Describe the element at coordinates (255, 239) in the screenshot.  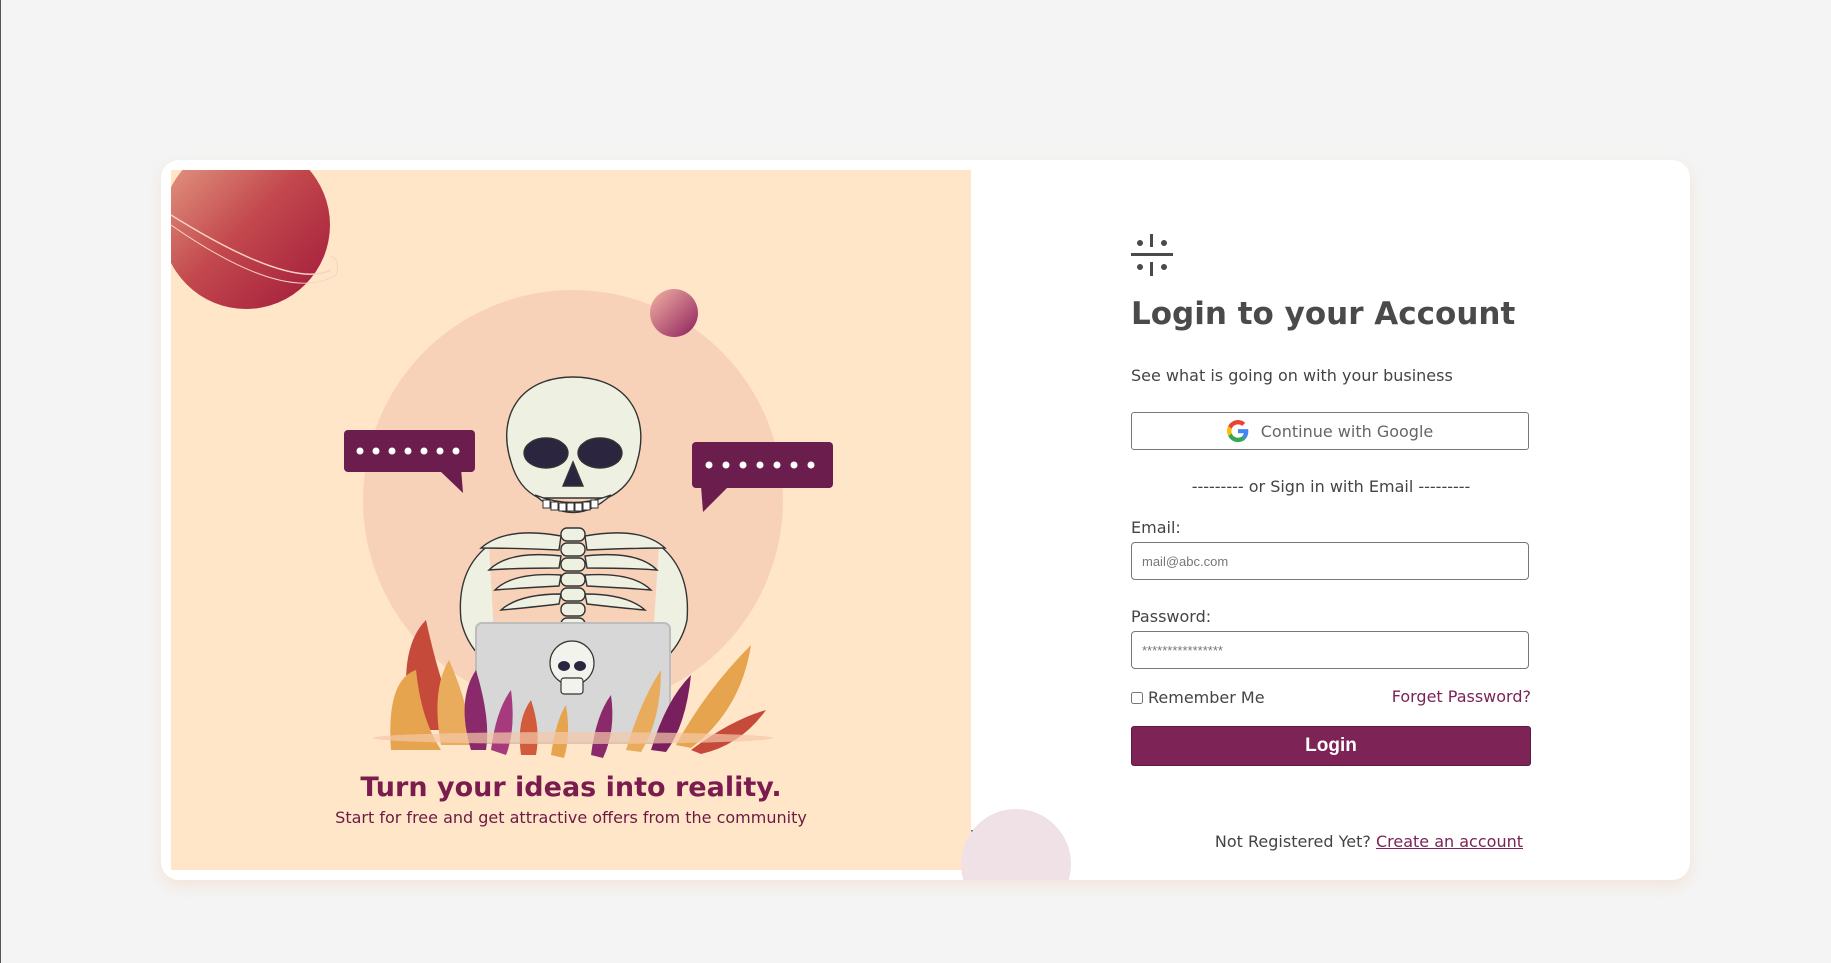
I see `planet-decoration` at that location.